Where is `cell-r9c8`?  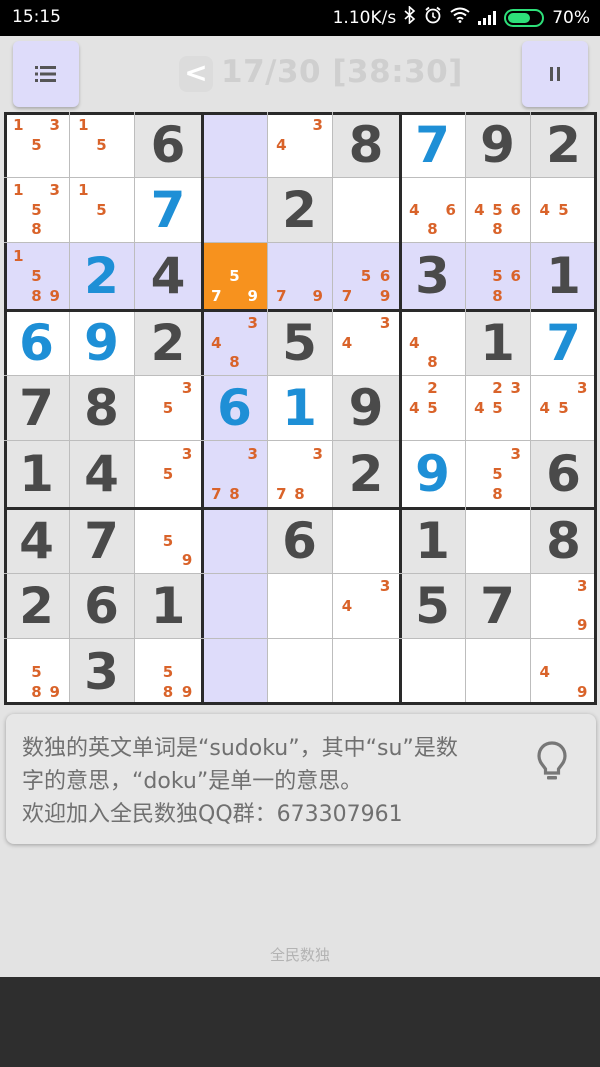
cell-r9c8 is located at coordinates (497, 671).